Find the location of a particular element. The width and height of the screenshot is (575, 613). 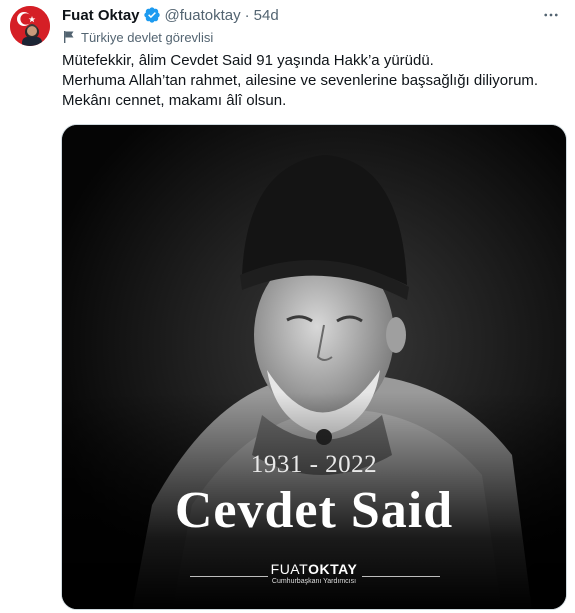

turkish-flag-icon is located at coordinates (30, 26).